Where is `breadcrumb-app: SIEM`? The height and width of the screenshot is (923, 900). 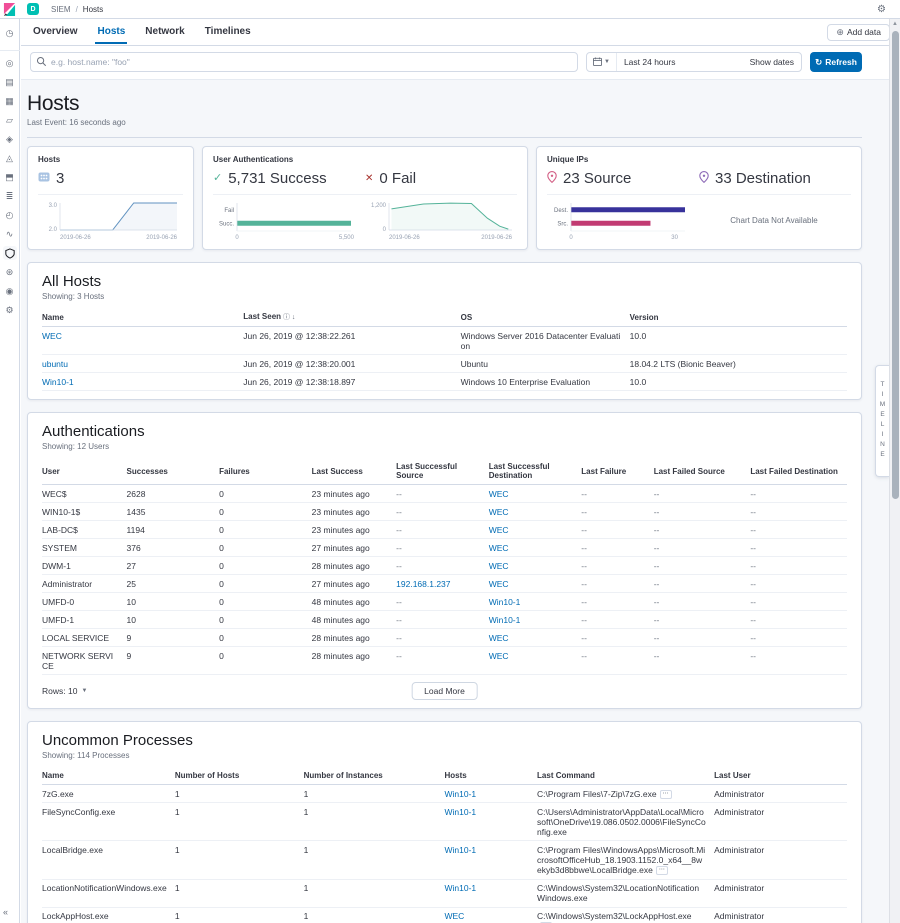 breadcrumb-app: SIEM is located at coordinates (61, 9).